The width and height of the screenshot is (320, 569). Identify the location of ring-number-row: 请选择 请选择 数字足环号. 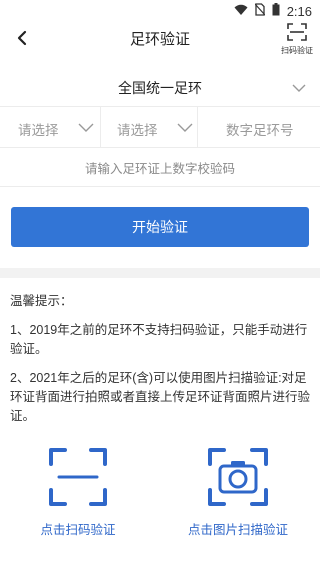
(160, 127).